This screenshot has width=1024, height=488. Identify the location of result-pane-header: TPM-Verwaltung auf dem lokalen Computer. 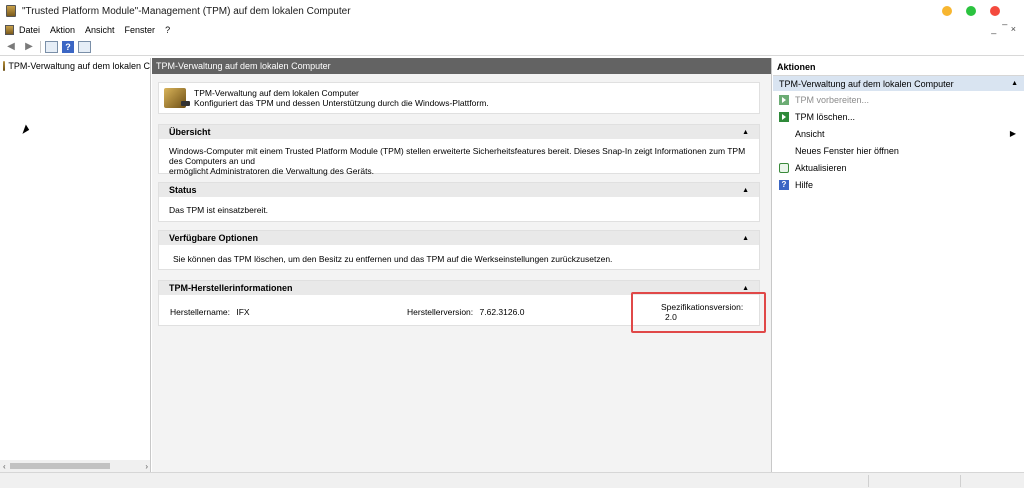
(461, 66).